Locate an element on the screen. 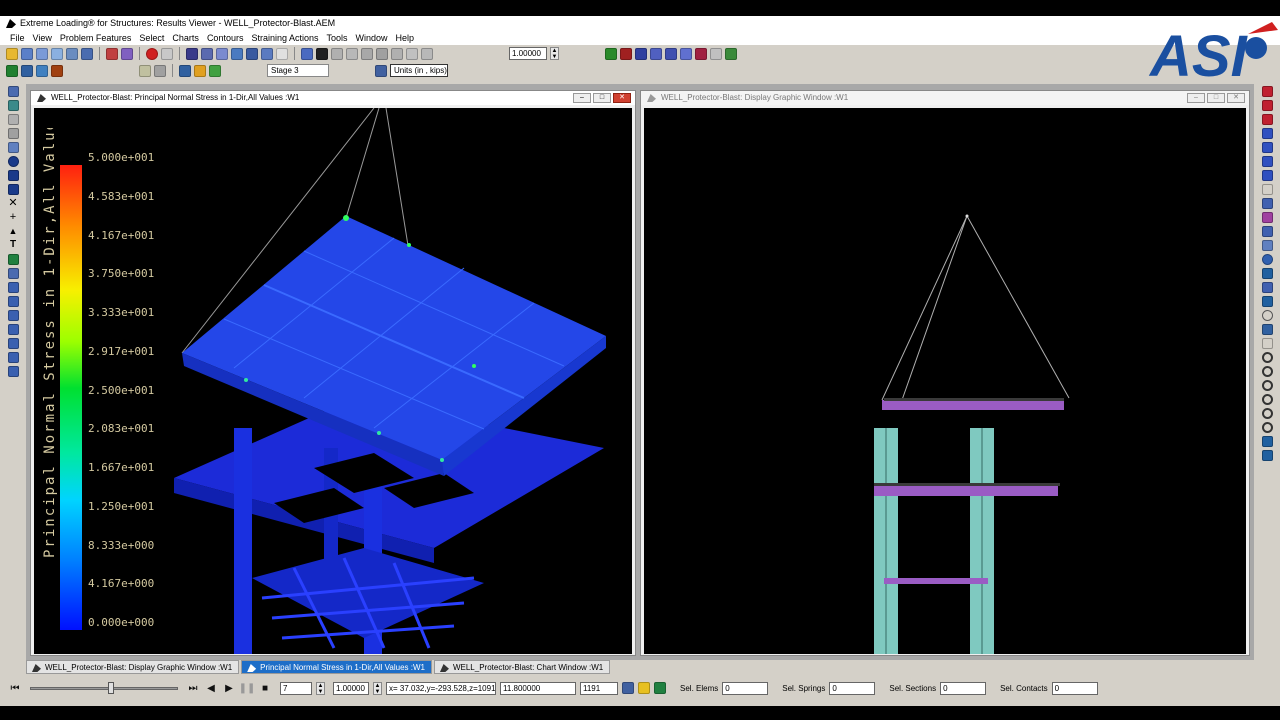 The width and height of the screenshot is (1280, 720). rewind-icon: ⏮ is located at coordinates (15, 688).